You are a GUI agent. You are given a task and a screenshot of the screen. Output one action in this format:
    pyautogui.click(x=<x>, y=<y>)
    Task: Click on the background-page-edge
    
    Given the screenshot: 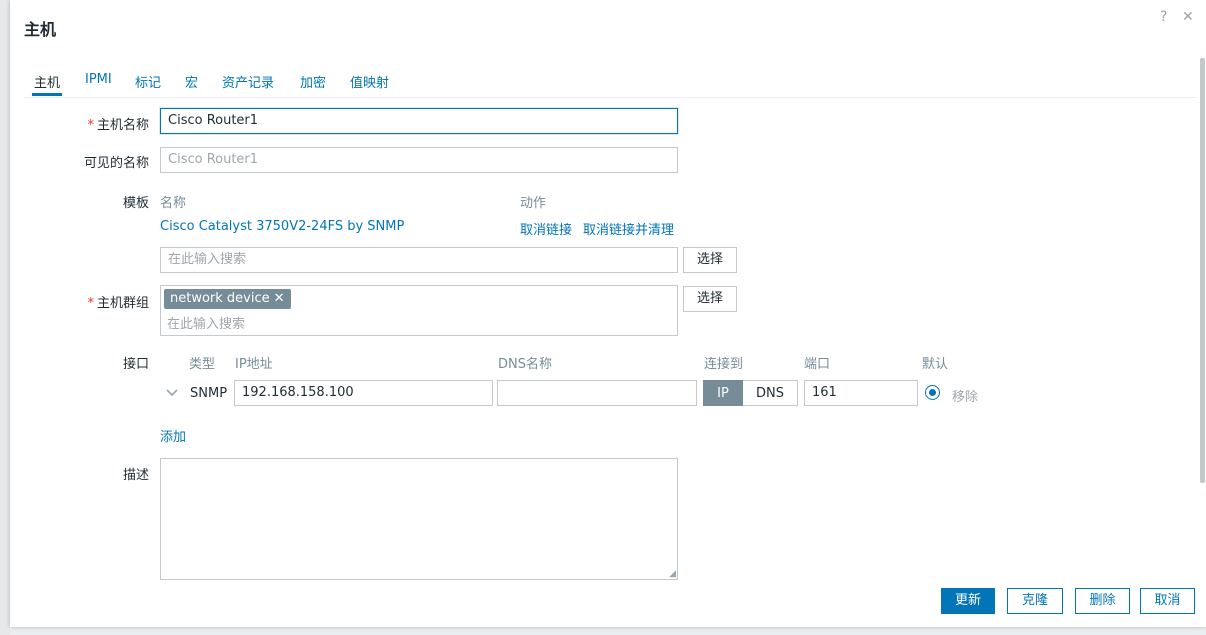 What is the action you would take?
    pyautogui.click(x=5, y=317)
    